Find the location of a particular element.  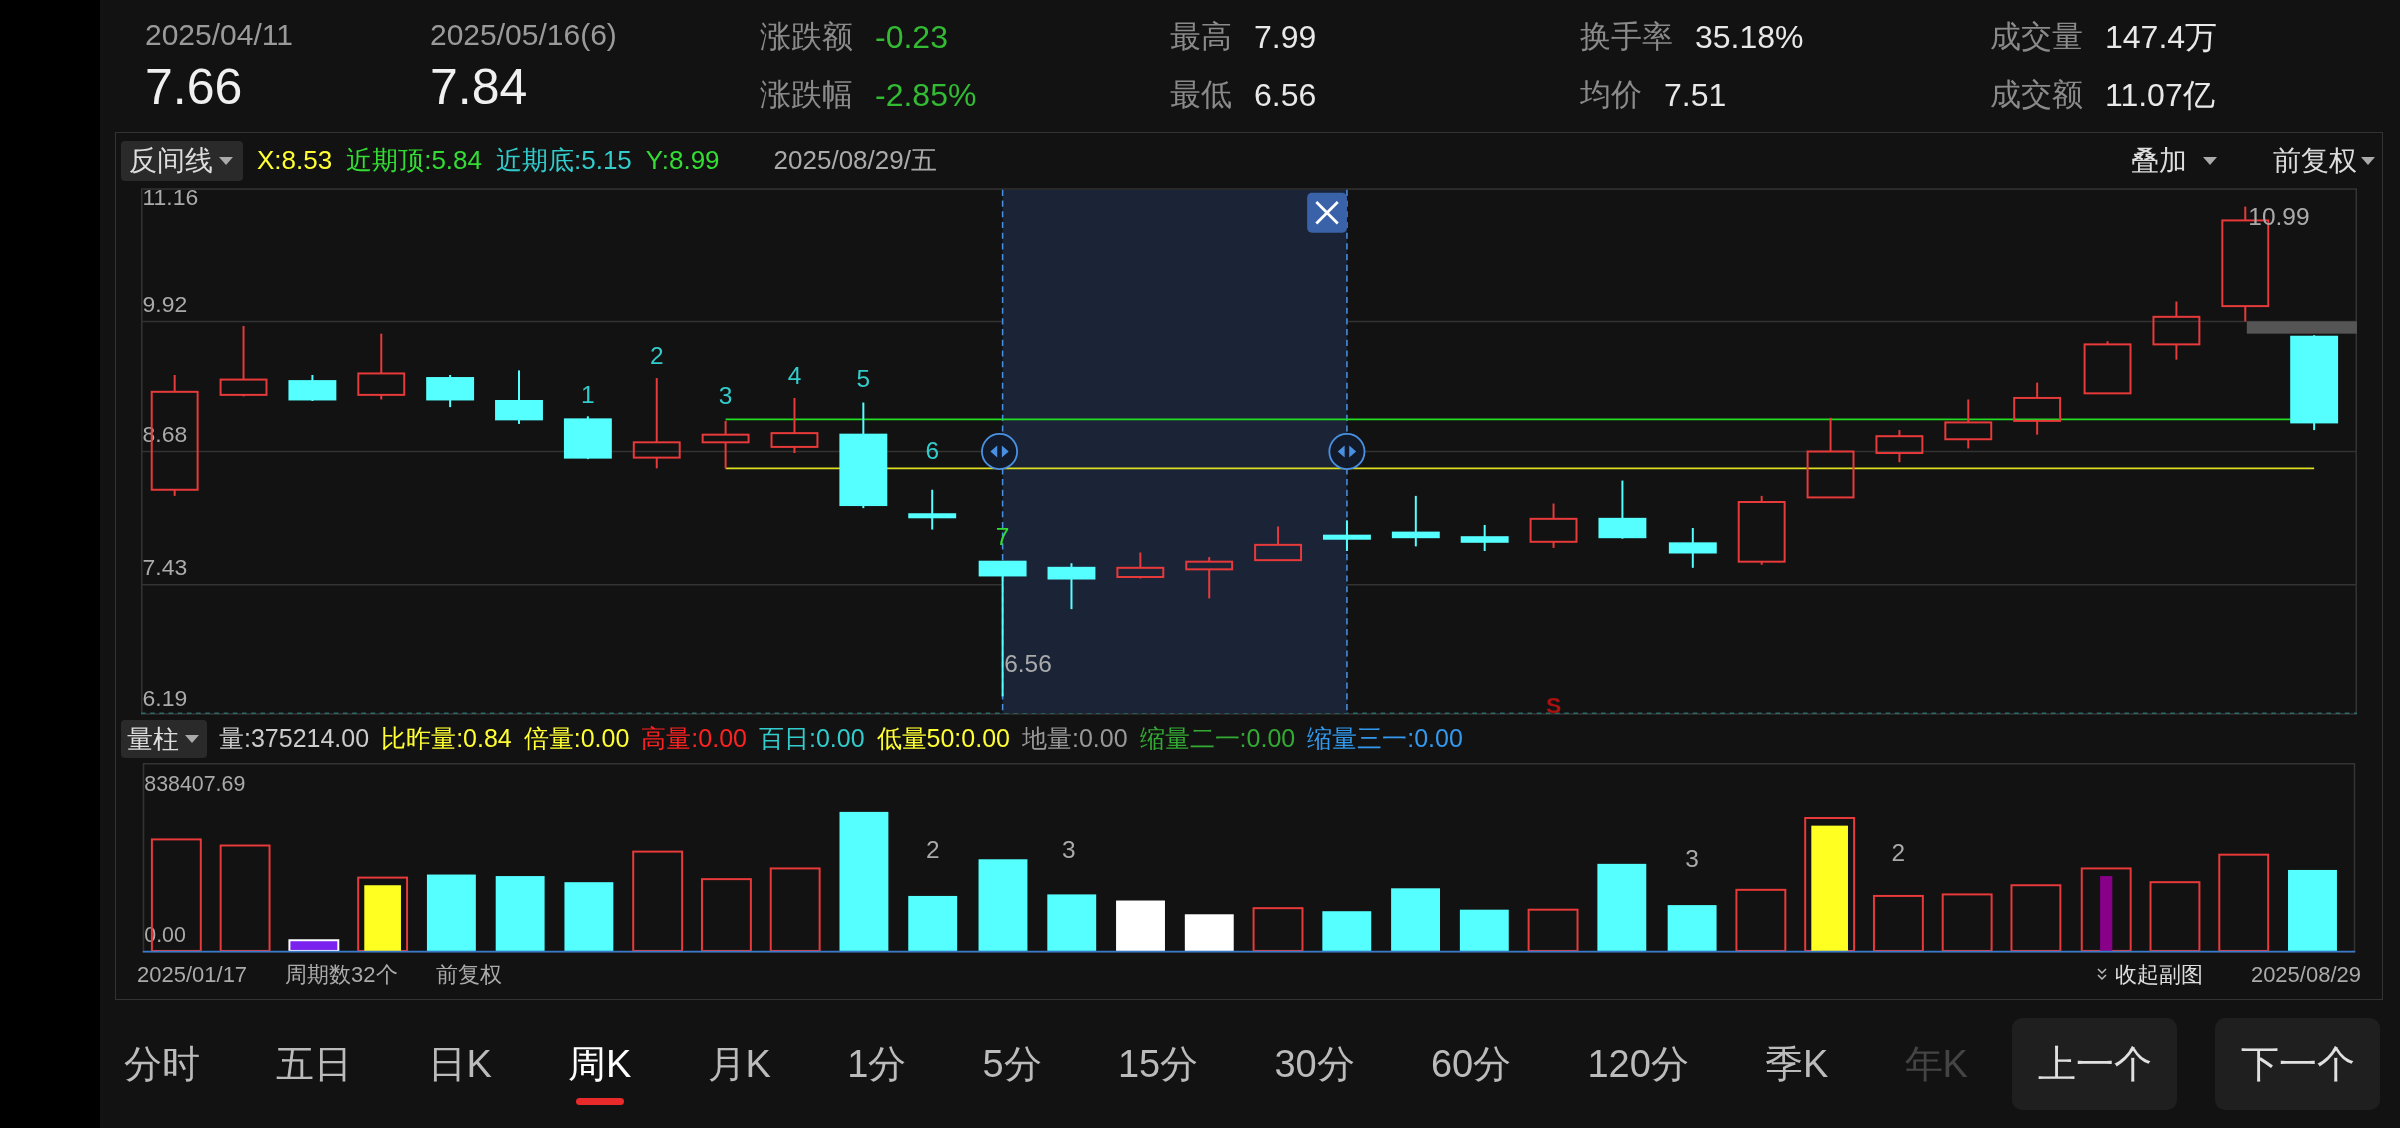

axis-label: 6.19 is located at coordinates (165, 697).